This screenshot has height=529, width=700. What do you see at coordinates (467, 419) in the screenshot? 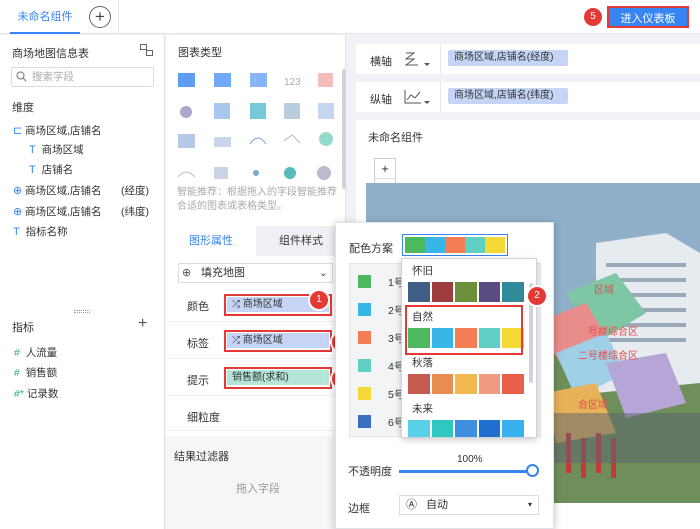
I see `palette-option: 未来` at bounding box center [467, 419].